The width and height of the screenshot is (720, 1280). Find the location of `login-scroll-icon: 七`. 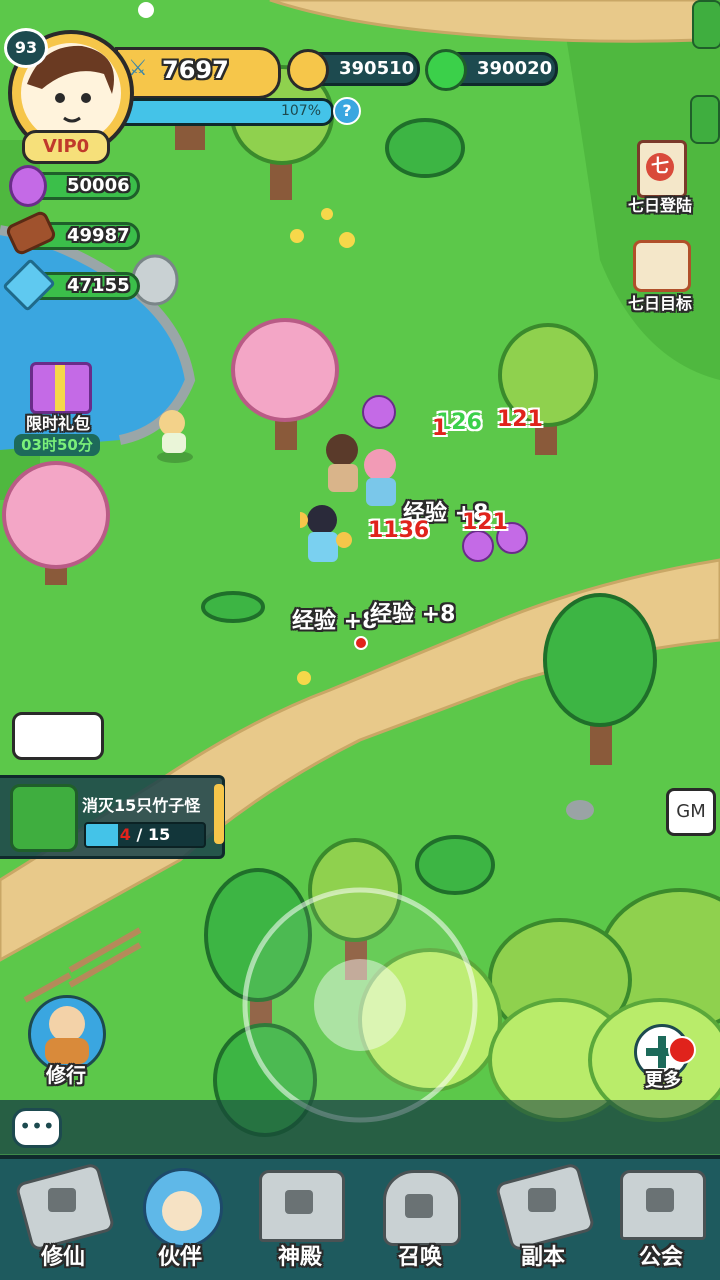

login-scroll-icon: 七 is located at coordinates (662, 169).